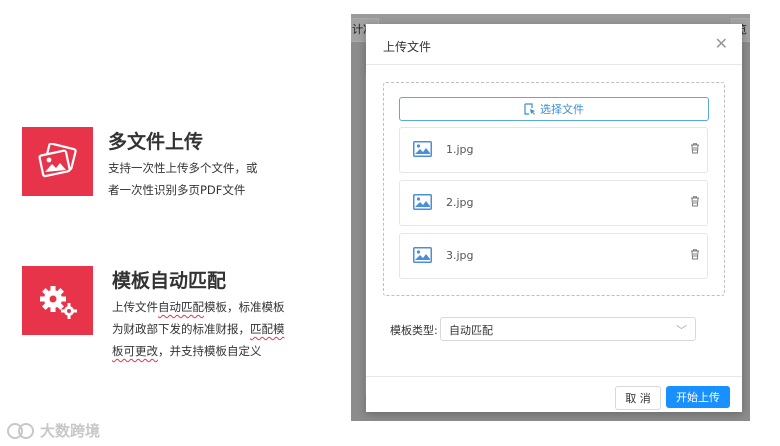 The height and width of the screenshot is (446, 780). I want to click on file-name: 3.jpg, so click(460, 255).